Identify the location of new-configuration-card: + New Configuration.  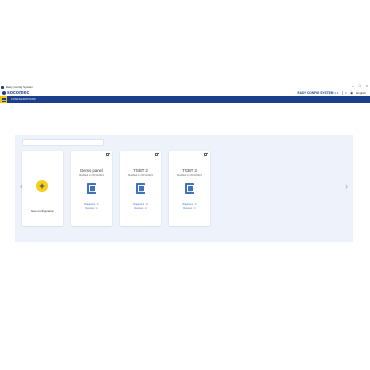
(42, 188).